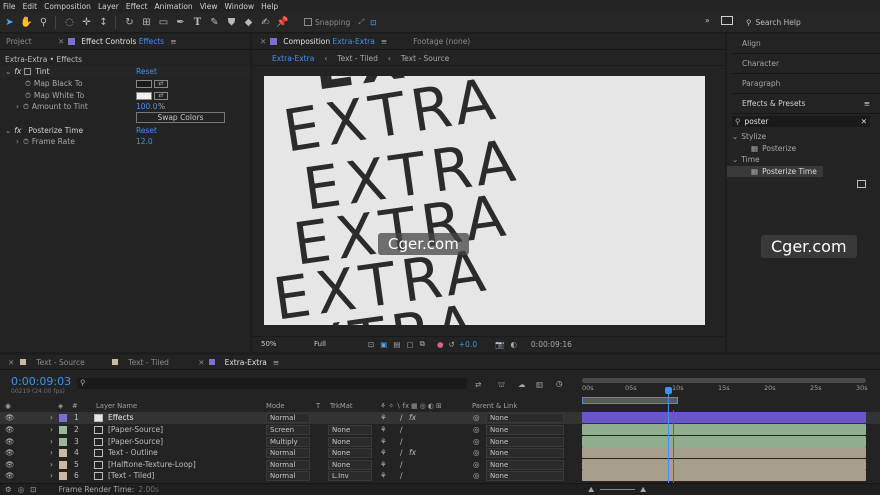  Describe the element at coordinates (806, 22) in the screenshot. I see `search-help: ⚲ Search Help` at that location.